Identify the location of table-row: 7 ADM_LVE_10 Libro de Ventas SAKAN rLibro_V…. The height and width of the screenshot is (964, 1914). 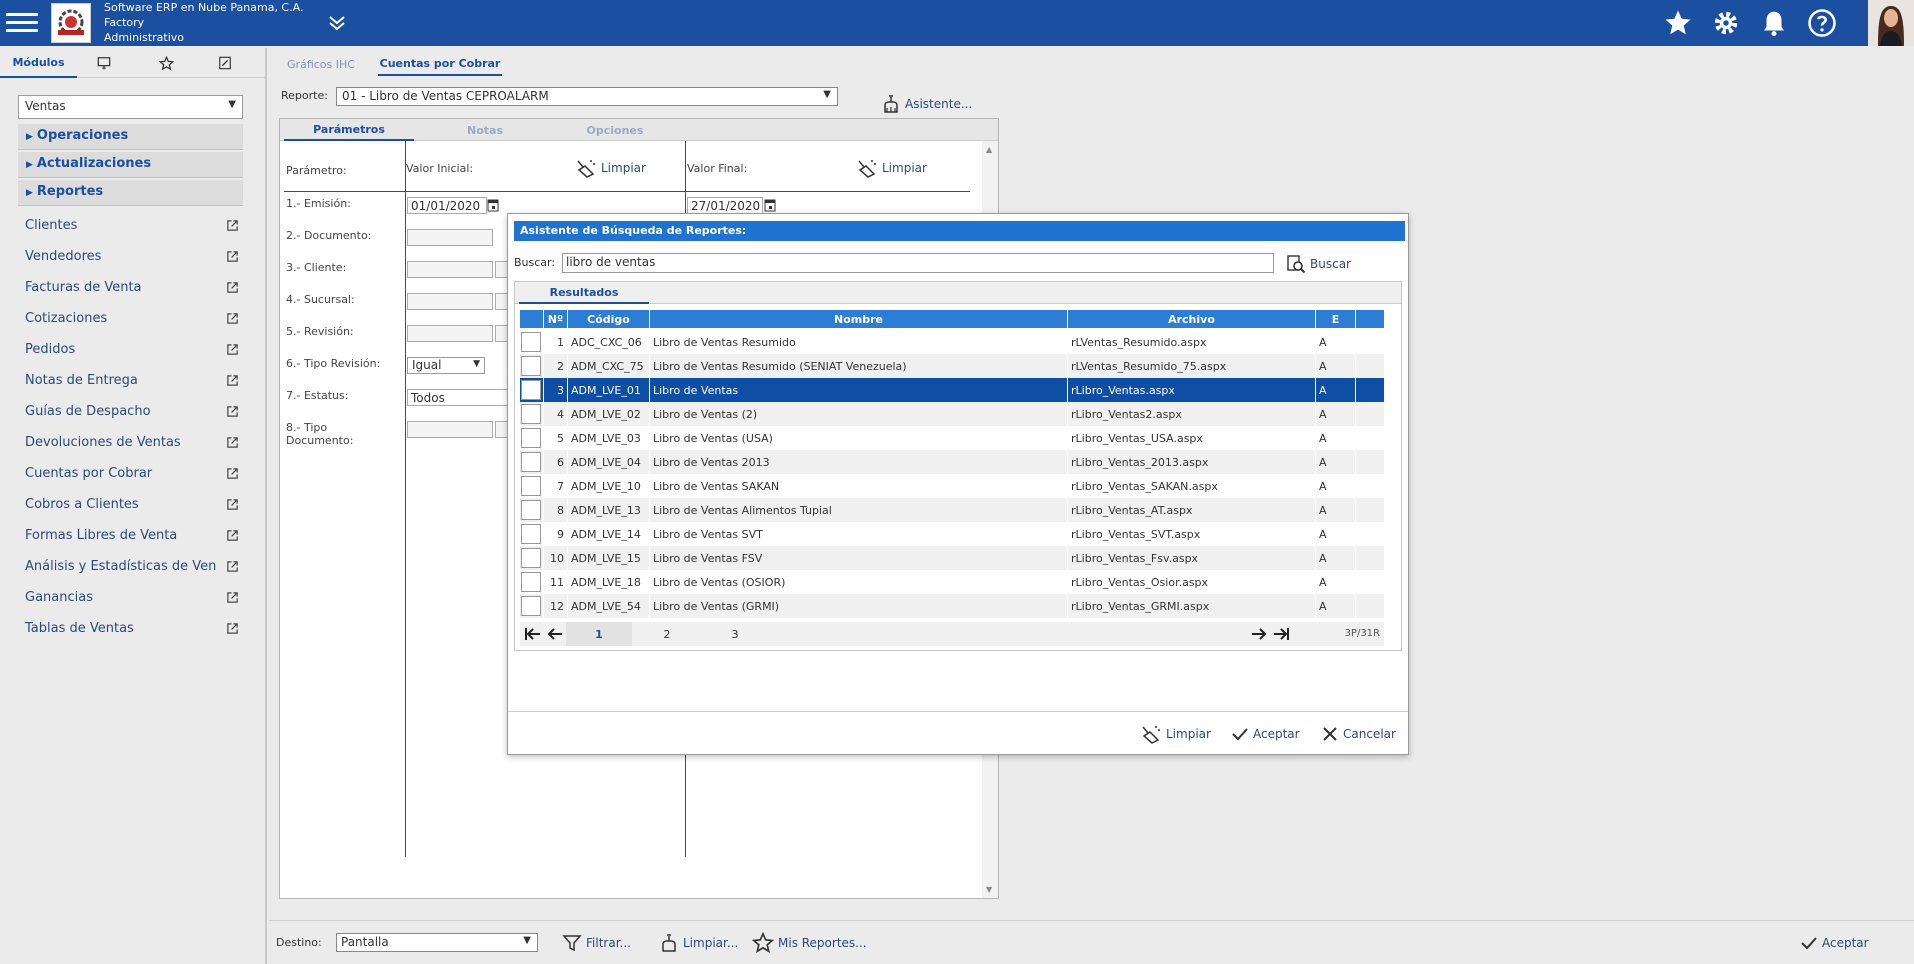
(952, 486).